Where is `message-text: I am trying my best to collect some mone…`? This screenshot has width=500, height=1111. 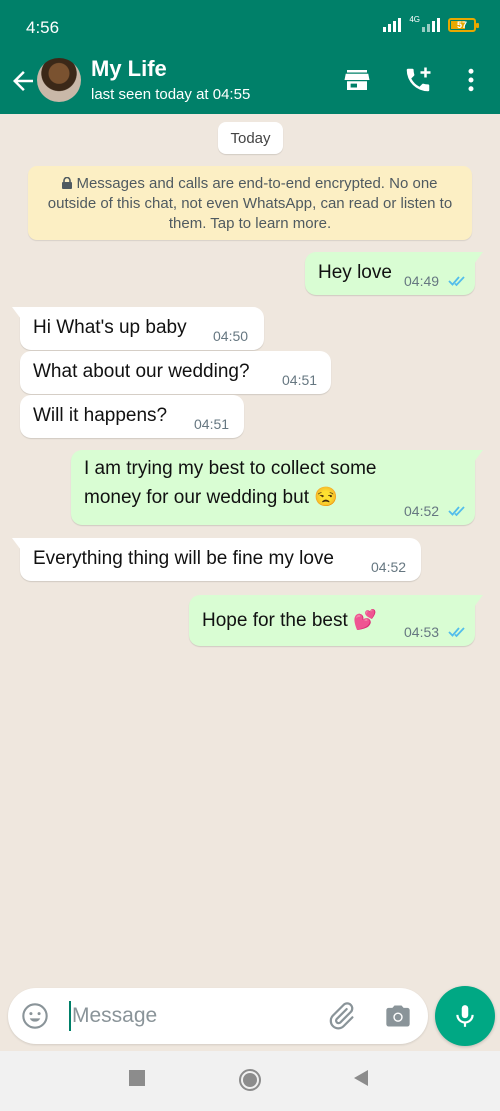 message-text: I am trying my best to collect some mone… is located at coordinates (230, 483).